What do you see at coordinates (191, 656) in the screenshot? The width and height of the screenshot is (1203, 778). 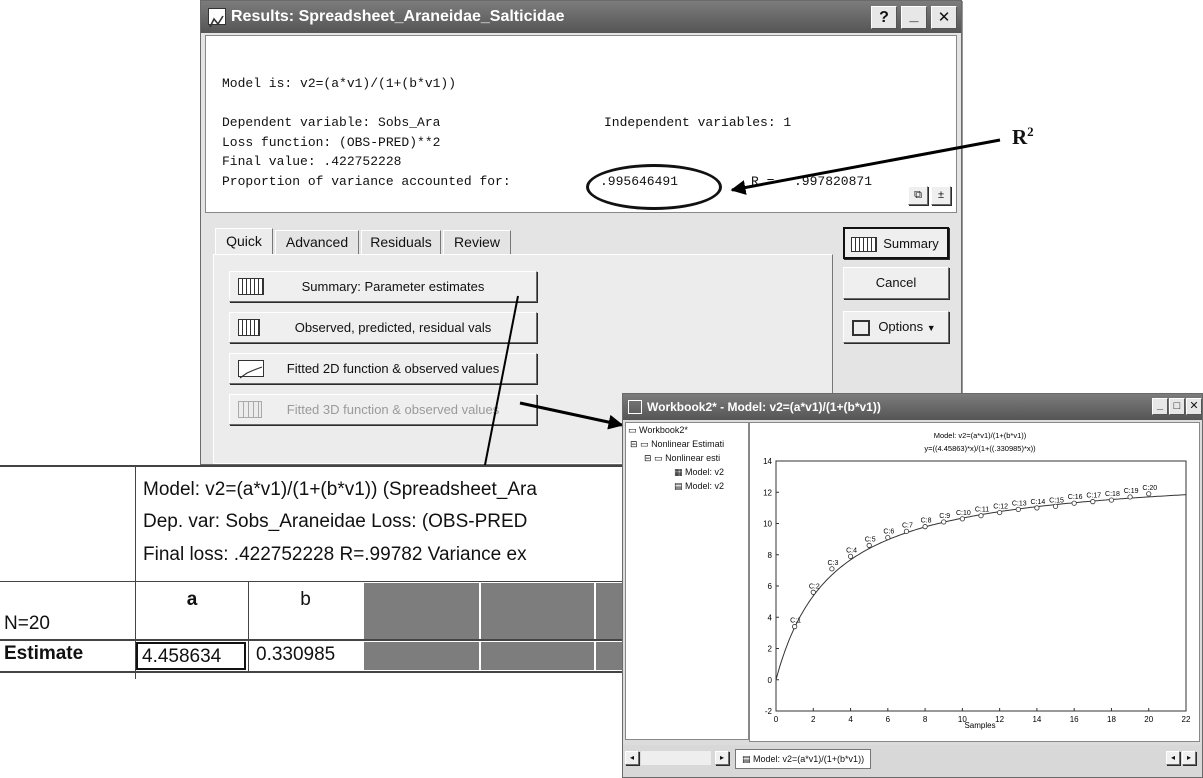 I see `estimate-a-cell: 4.458634` at bounding box center [191, 656].